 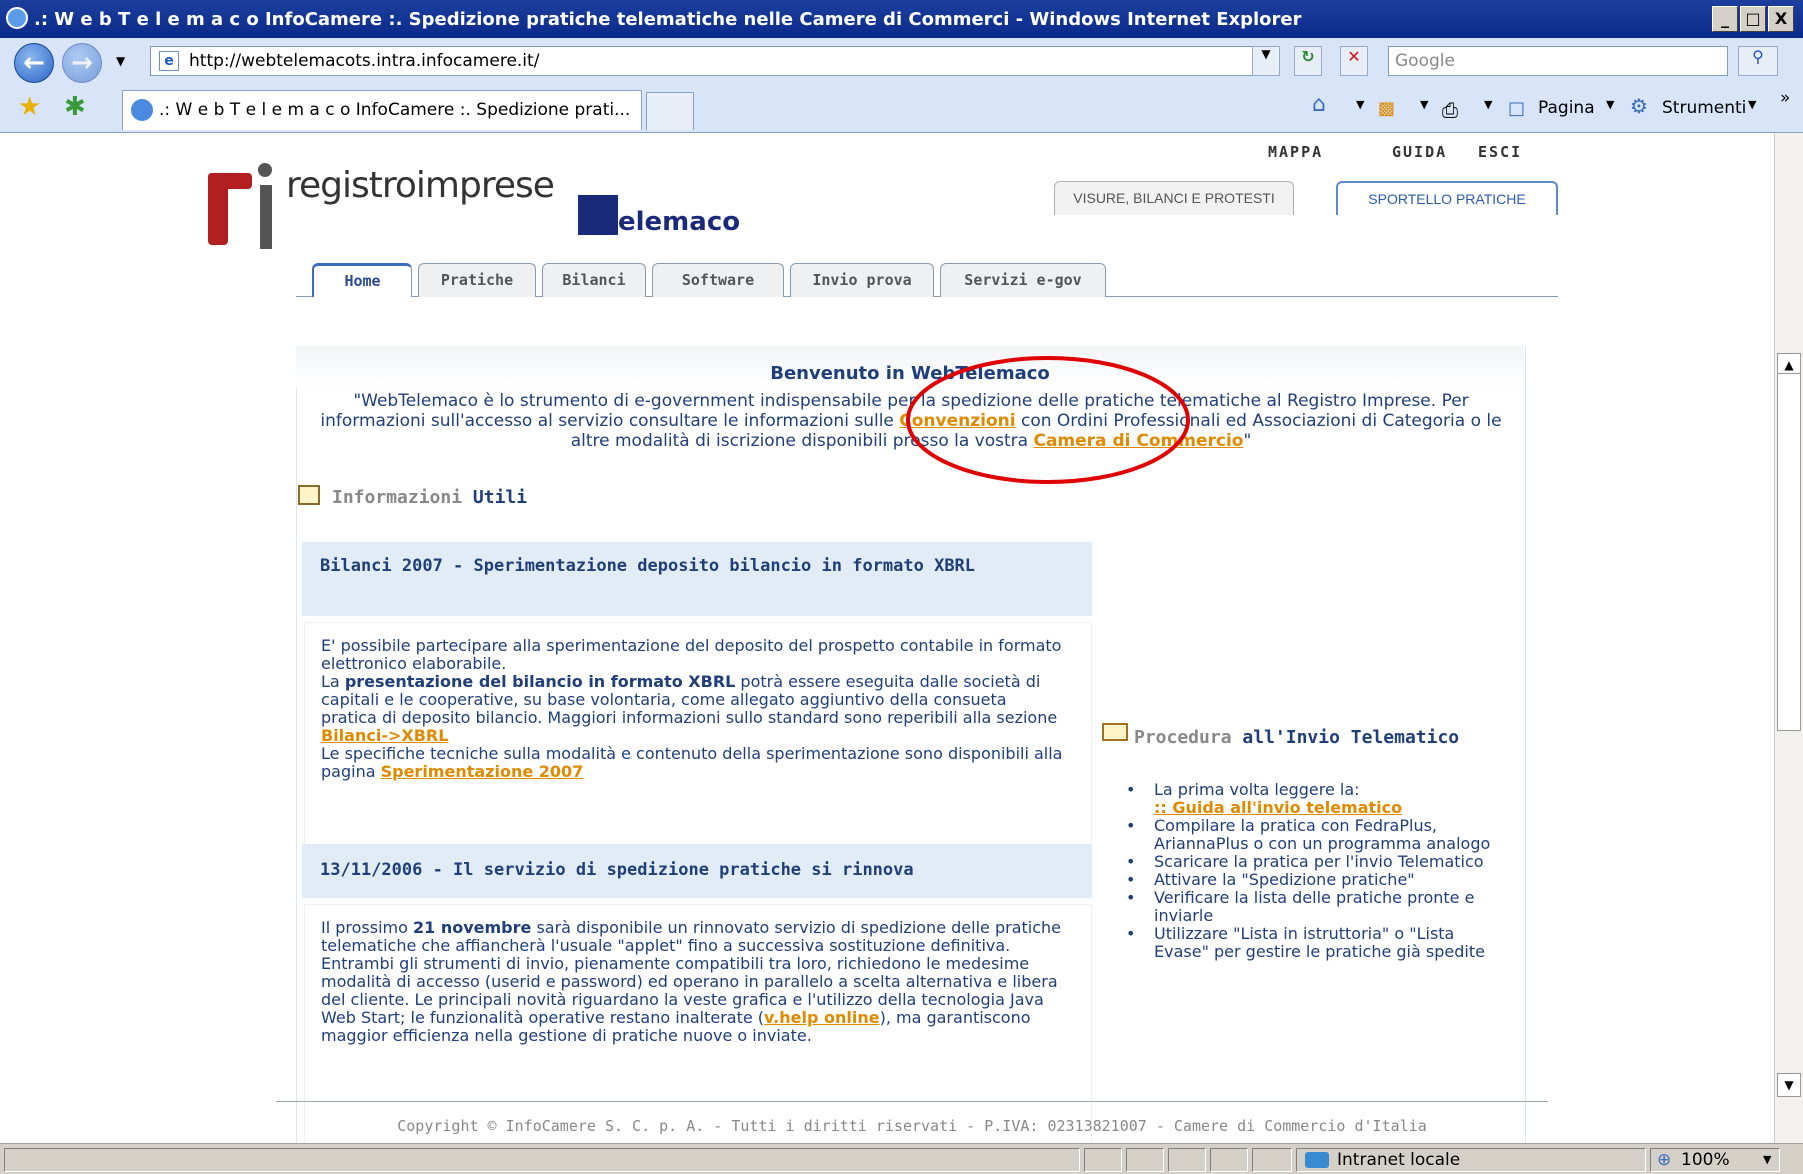 What do you see at coordinates (1247, 441) in the screenshot?
I see `welcome-text-3: "` at bounding box center [1247, 441].